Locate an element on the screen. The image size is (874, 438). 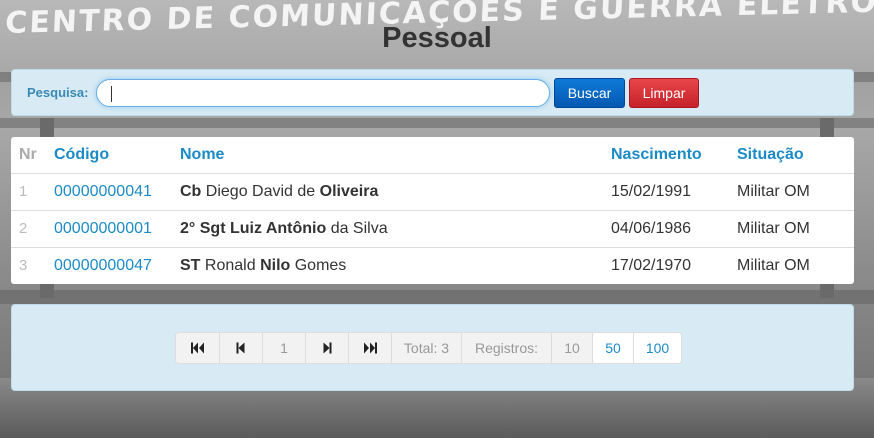
column-header-nr: Nr is located at coordinates (28, 155).